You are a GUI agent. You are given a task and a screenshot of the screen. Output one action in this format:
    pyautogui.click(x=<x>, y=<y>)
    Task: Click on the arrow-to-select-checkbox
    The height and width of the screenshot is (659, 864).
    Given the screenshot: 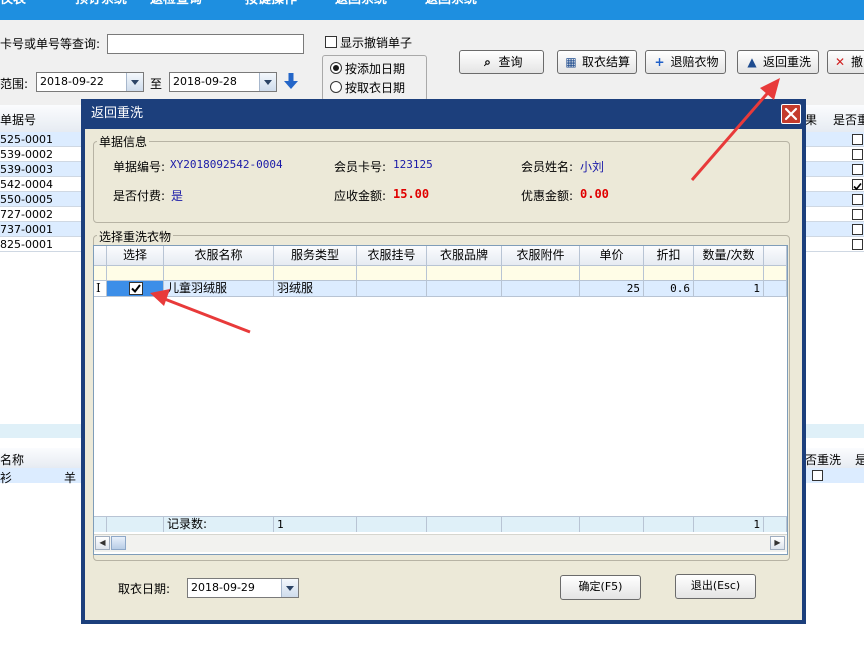 What is the action you would take?
    pyautogui.click(x=200, y=311)
    